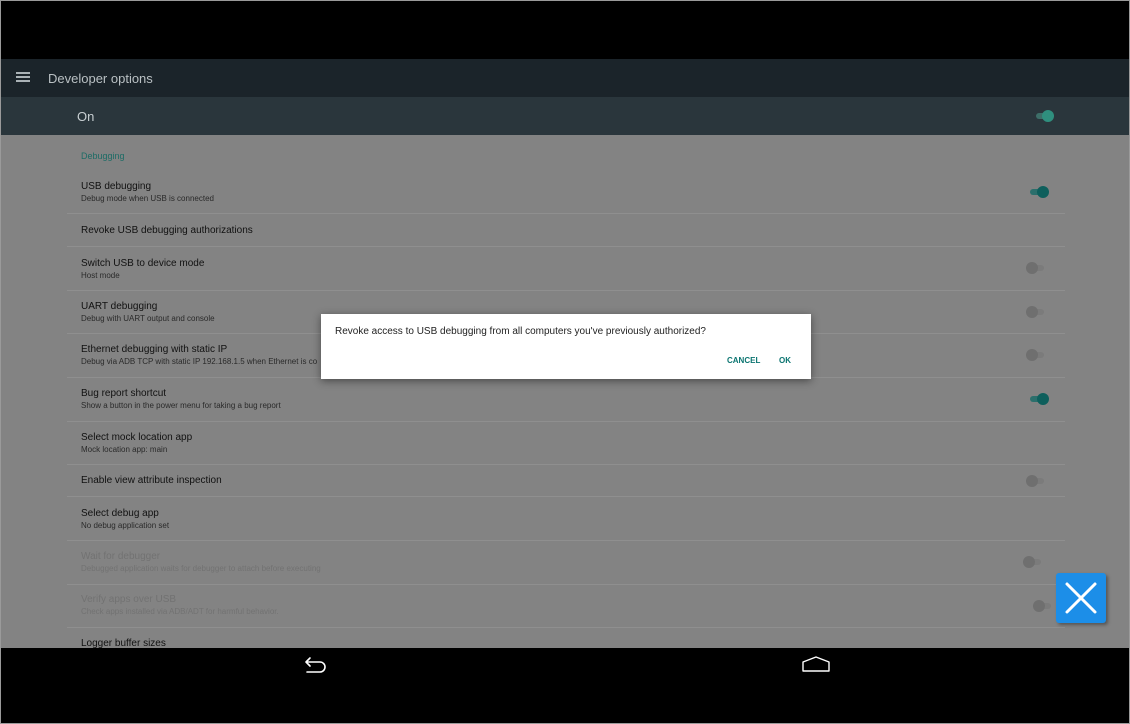 This screenshot has height=724, width=1130. What do you see at coordinates (151, 480) in the screenshot?
I see `setting-title: Enable view attribute inspection` at bounding box center [151, 480].